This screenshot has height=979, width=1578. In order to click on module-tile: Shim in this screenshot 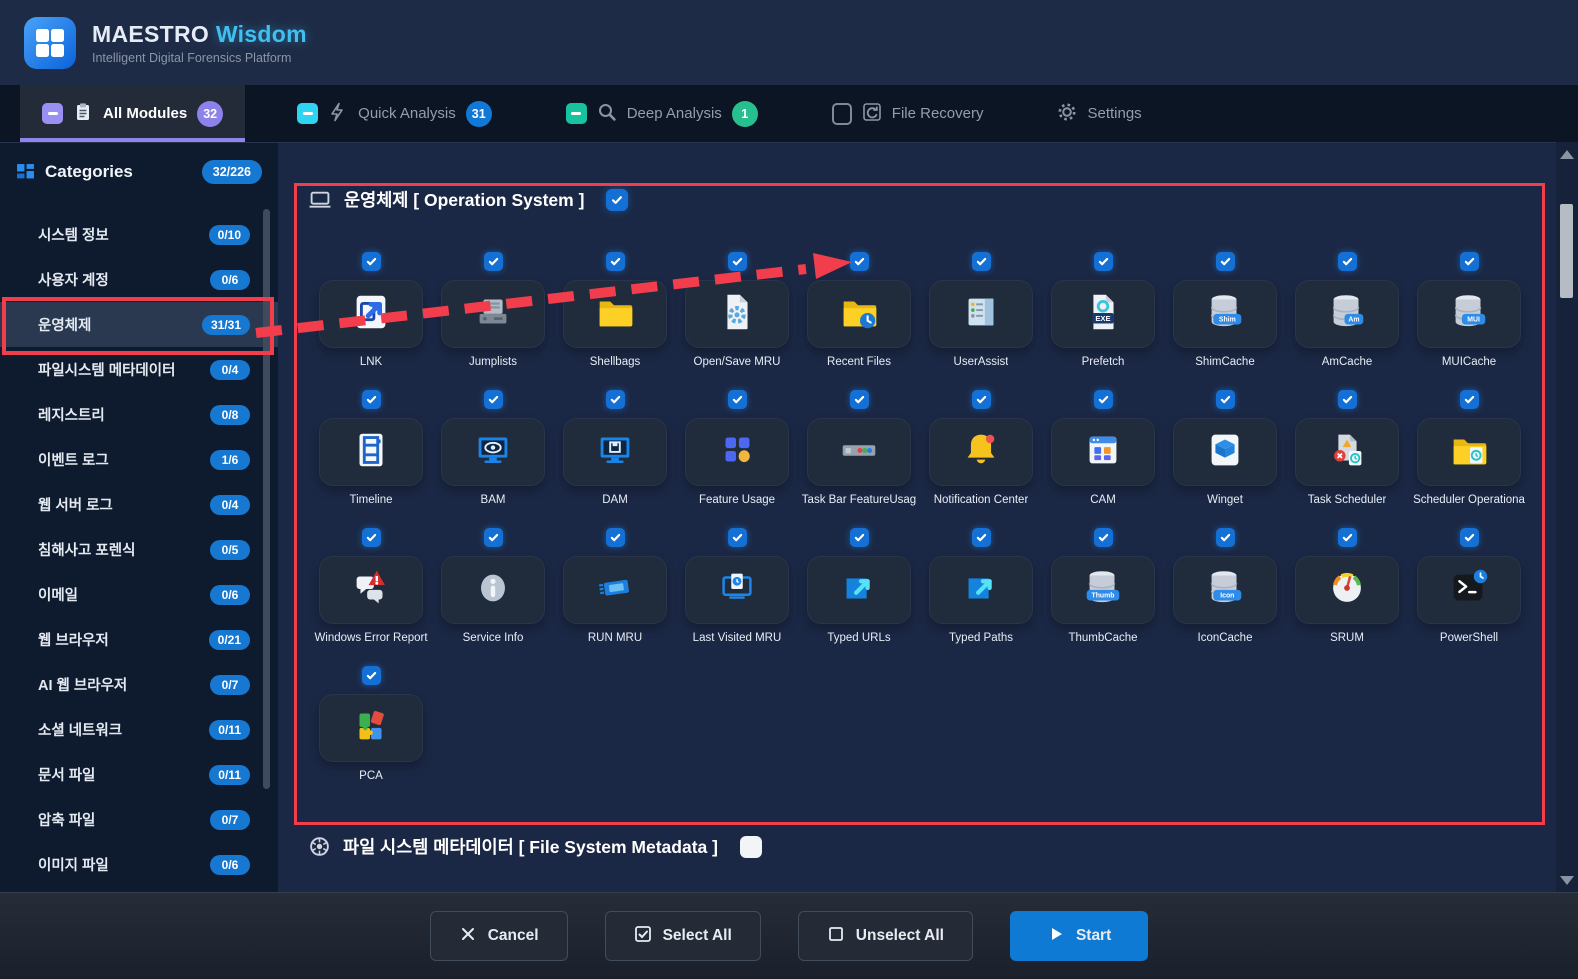, I will do `click(1225, 314)`.